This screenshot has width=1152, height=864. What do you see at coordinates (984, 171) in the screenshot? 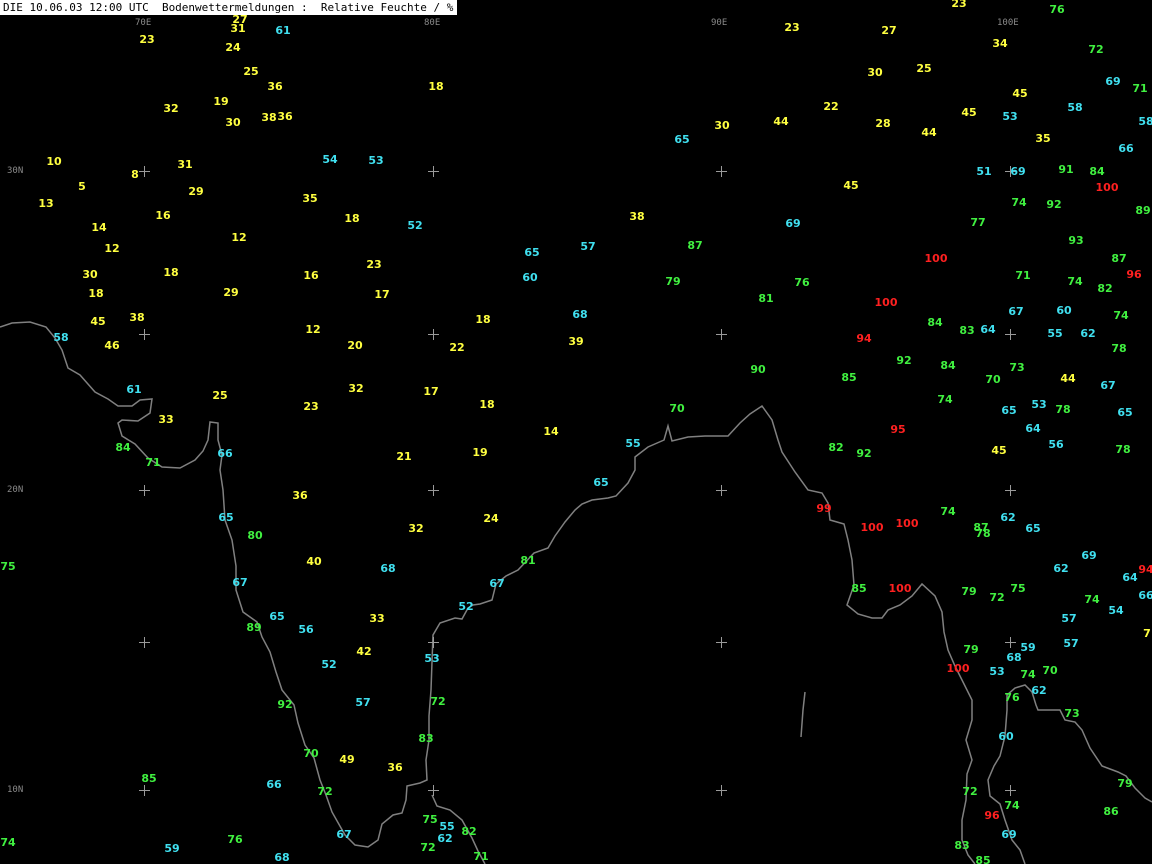
I see `station-humidity-value: 51` at bounding box center [984, 171].